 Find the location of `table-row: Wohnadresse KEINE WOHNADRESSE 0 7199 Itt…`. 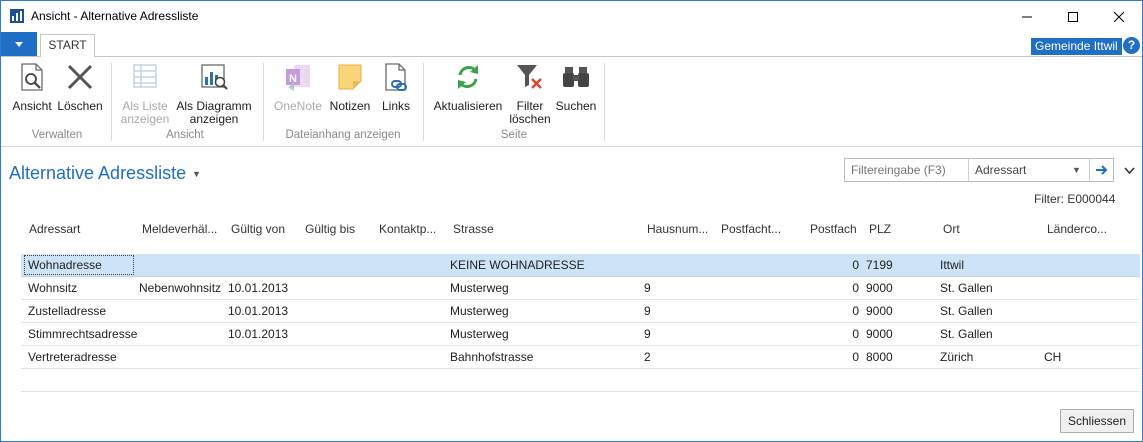

table-row: Wohnadresse KEINE WOHNADRESSE 0 7199 Itt… is located at coordinates (580, 265).